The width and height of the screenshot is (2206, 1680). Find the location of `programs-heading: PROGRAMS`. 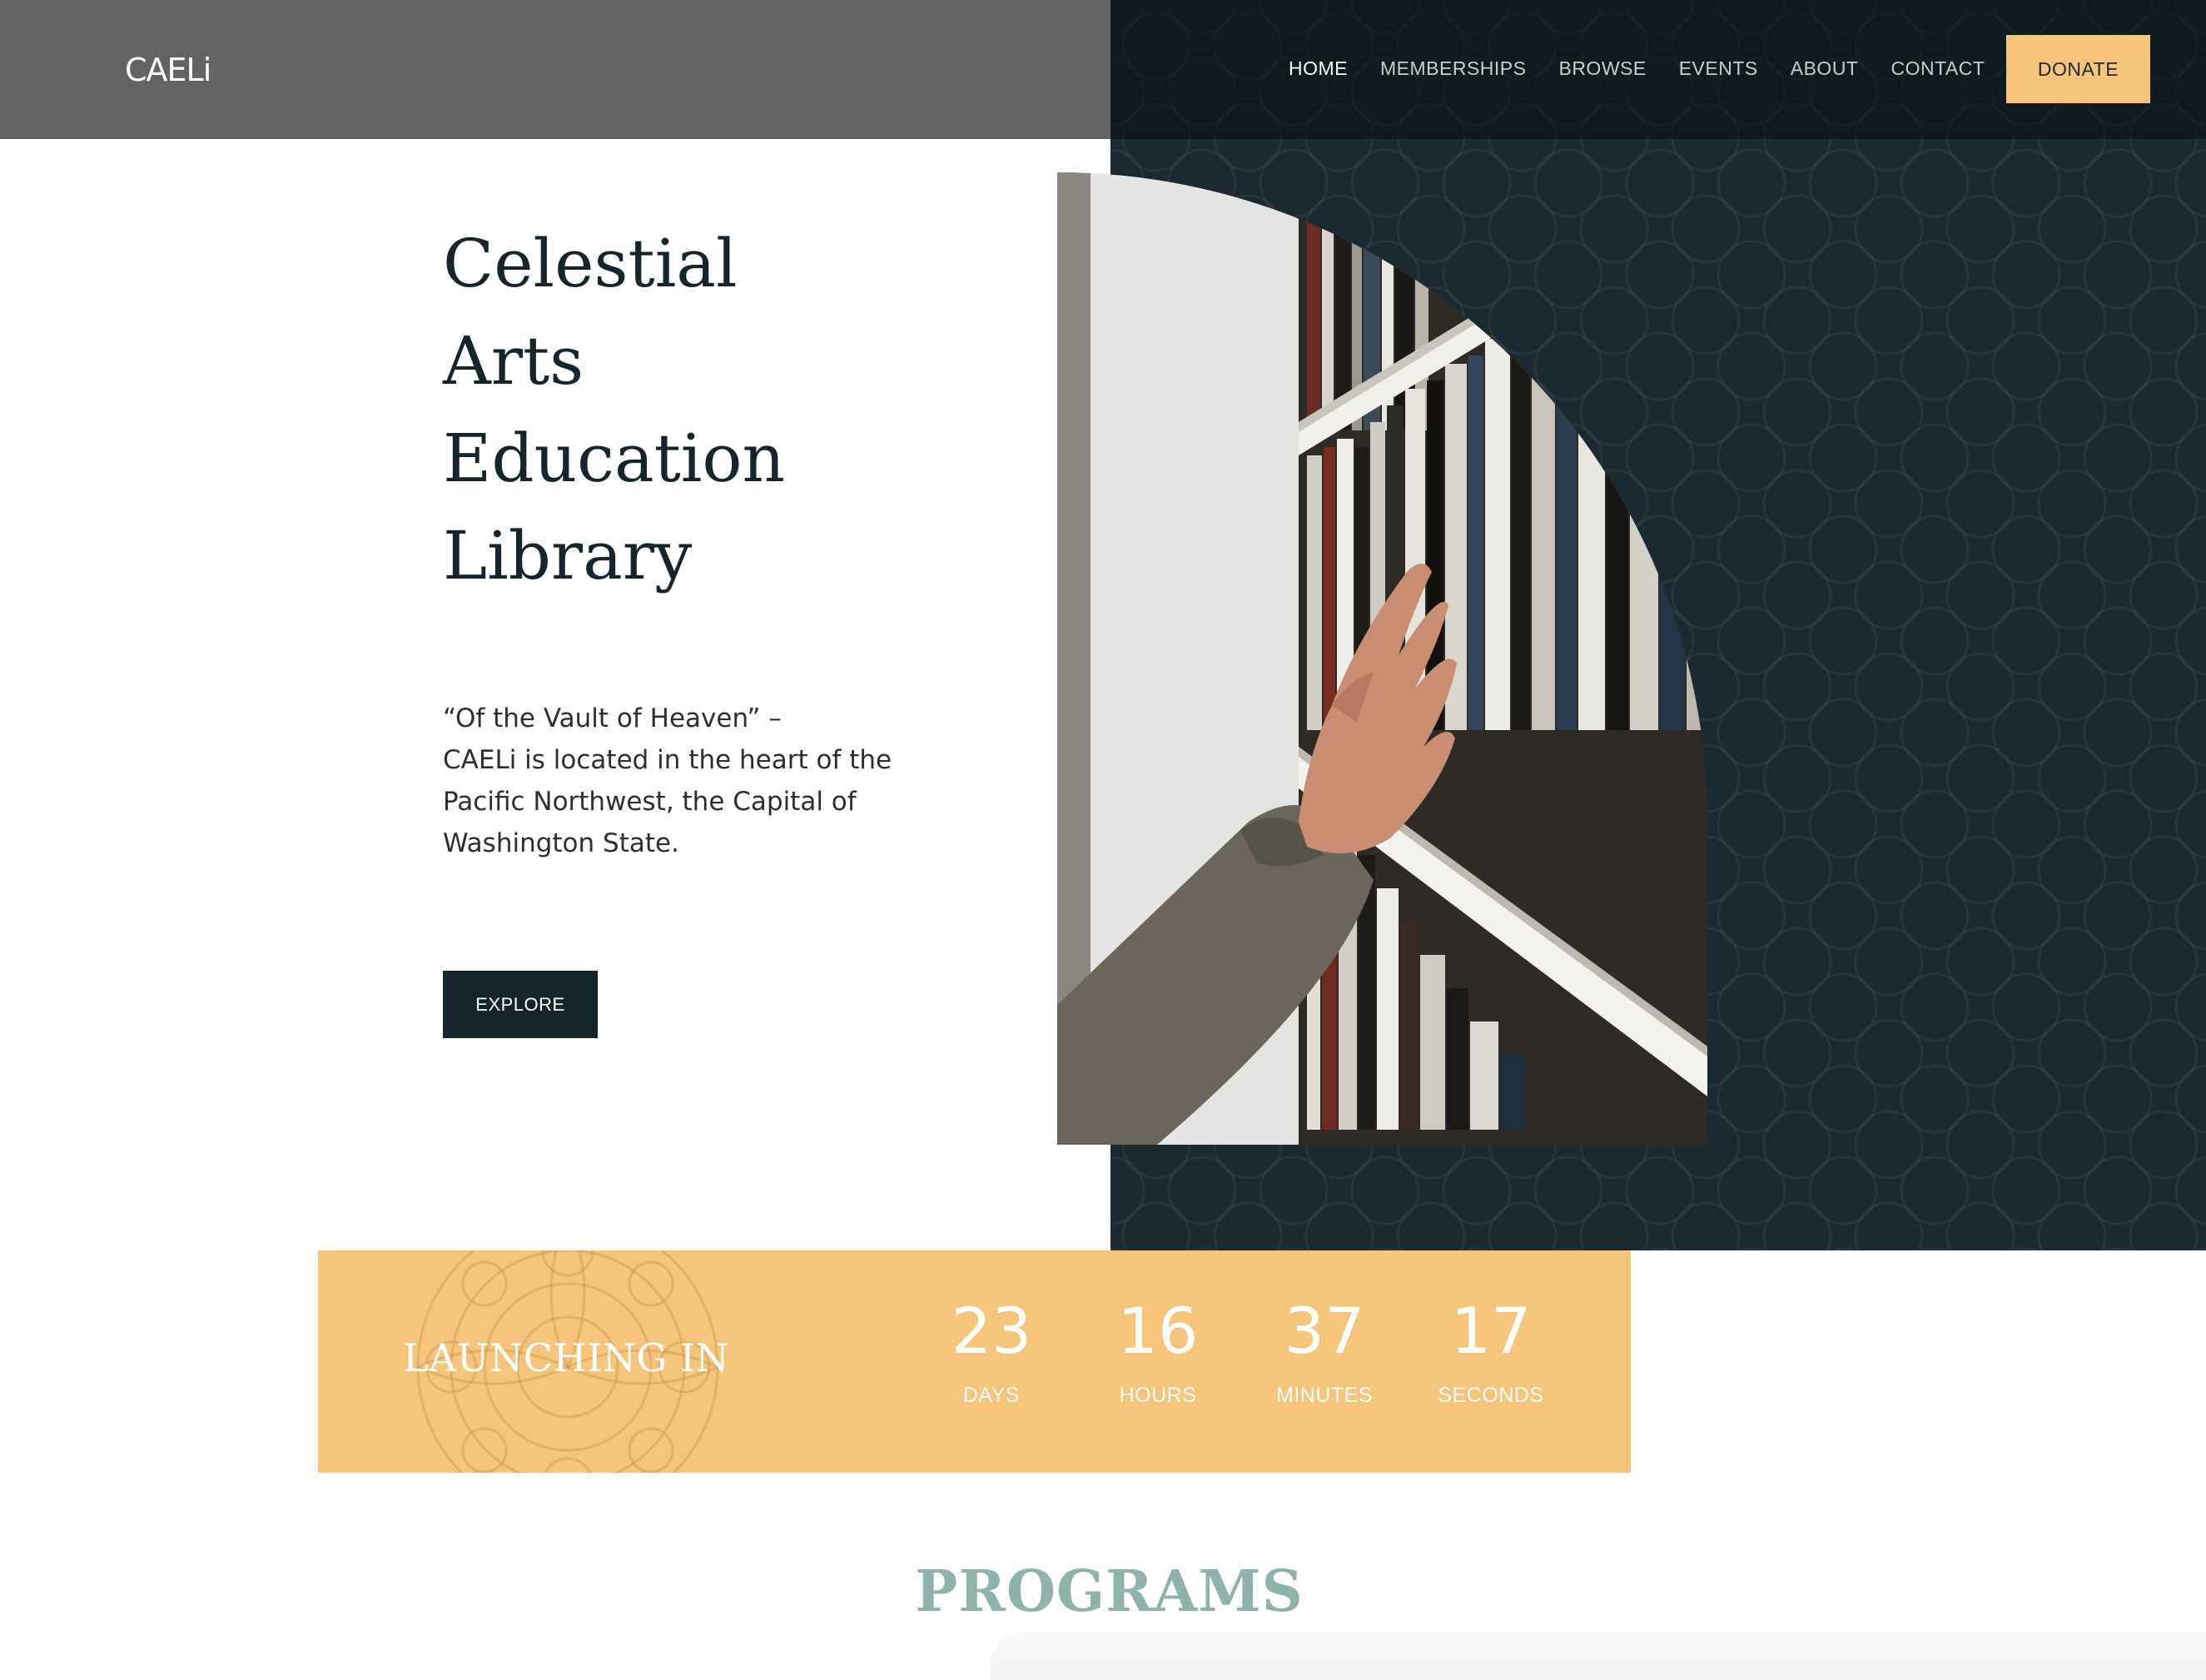

programs-heading: PROGRAMS is located at coordinates (1109, 1591).